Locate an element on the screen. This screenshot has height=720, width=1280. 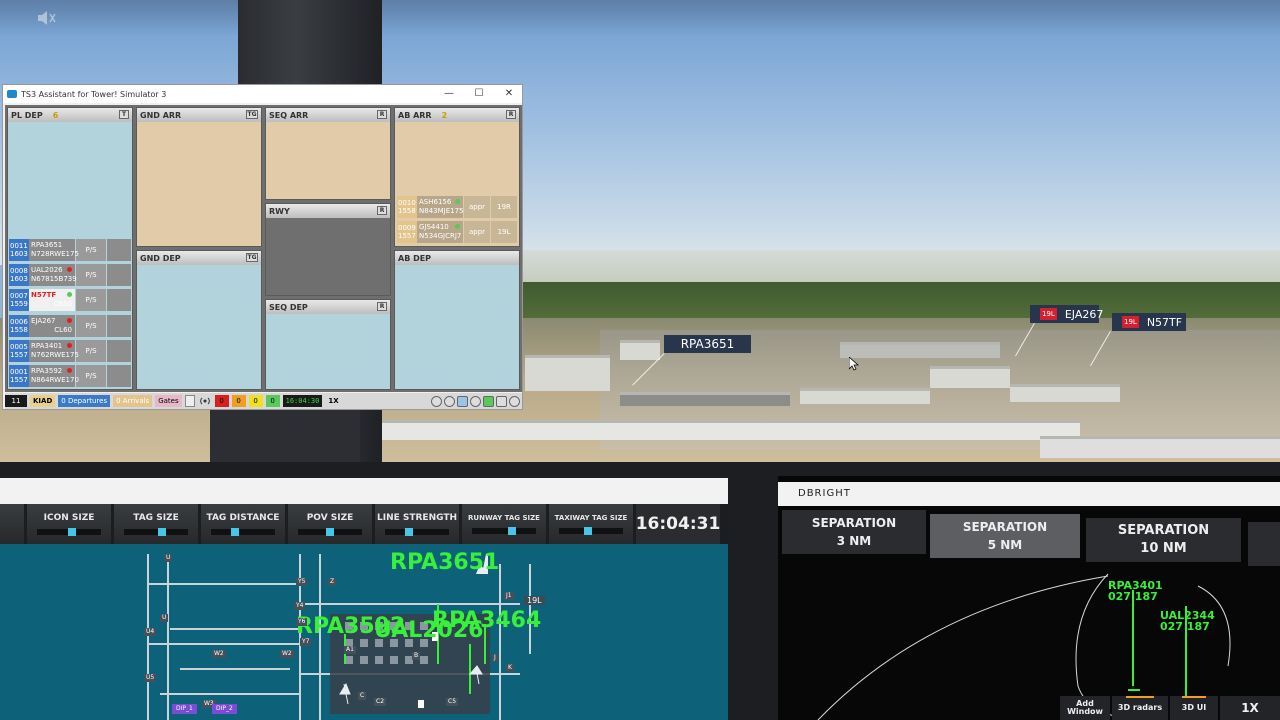
arrivals-button: 0 Arrivals is located at coordinates (133, 401).